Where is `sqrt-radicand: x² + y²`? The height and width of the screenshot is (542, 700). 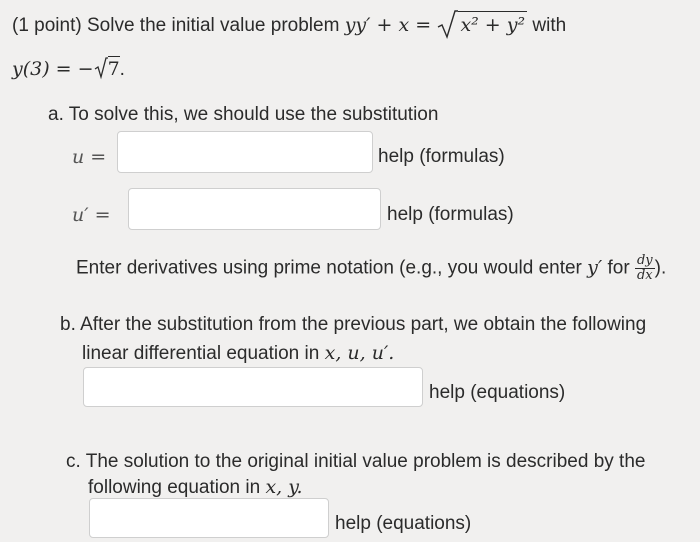
sqrt-radicand: x² + y² is located at coordinates (493, 23).